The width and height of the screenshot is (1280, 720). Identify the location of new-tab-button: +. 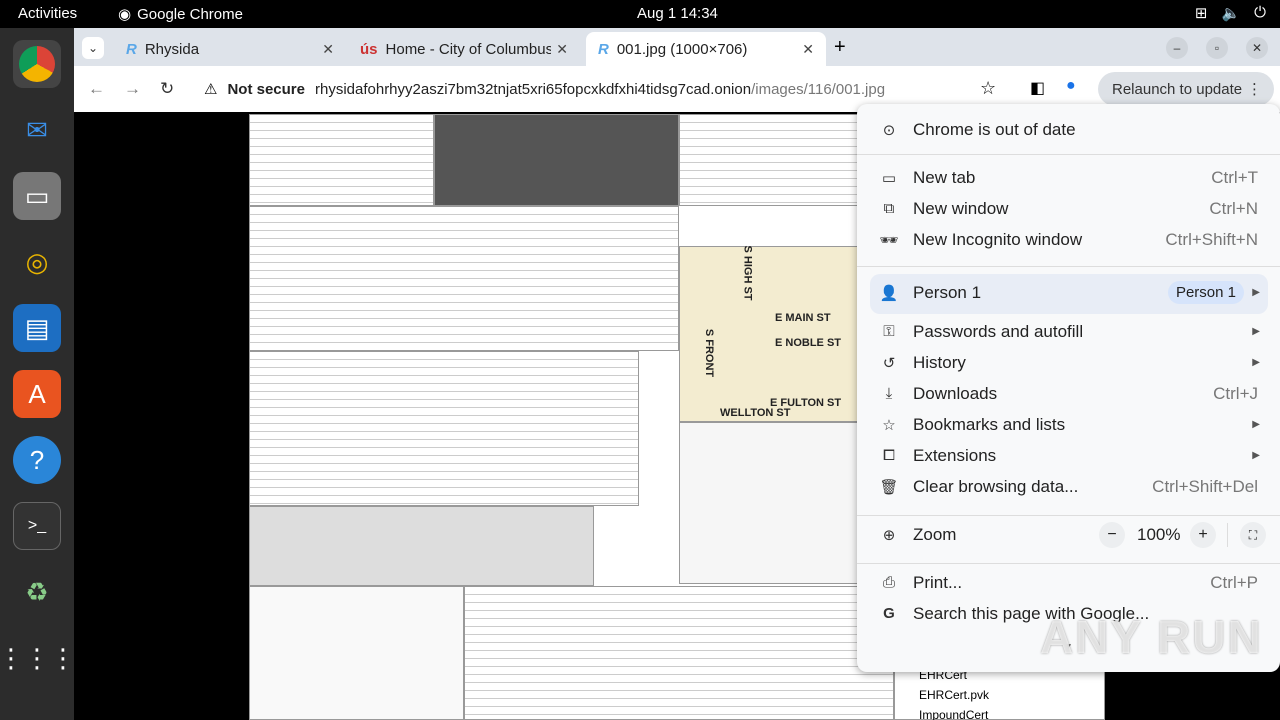
(840, 47).